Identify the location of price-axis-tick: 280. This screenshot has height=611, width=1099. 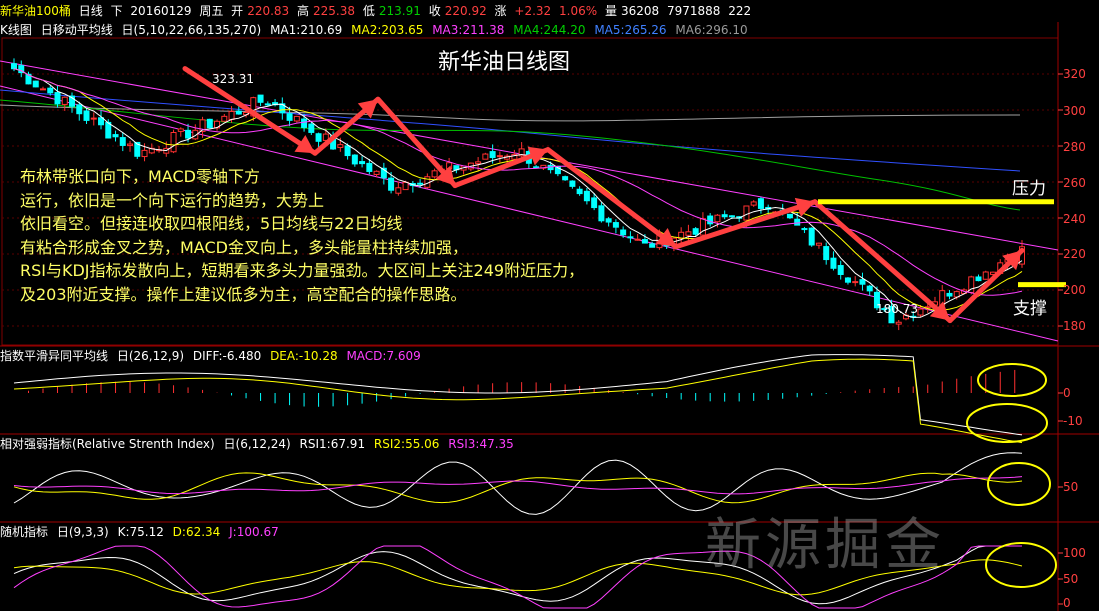
(1074, 147).